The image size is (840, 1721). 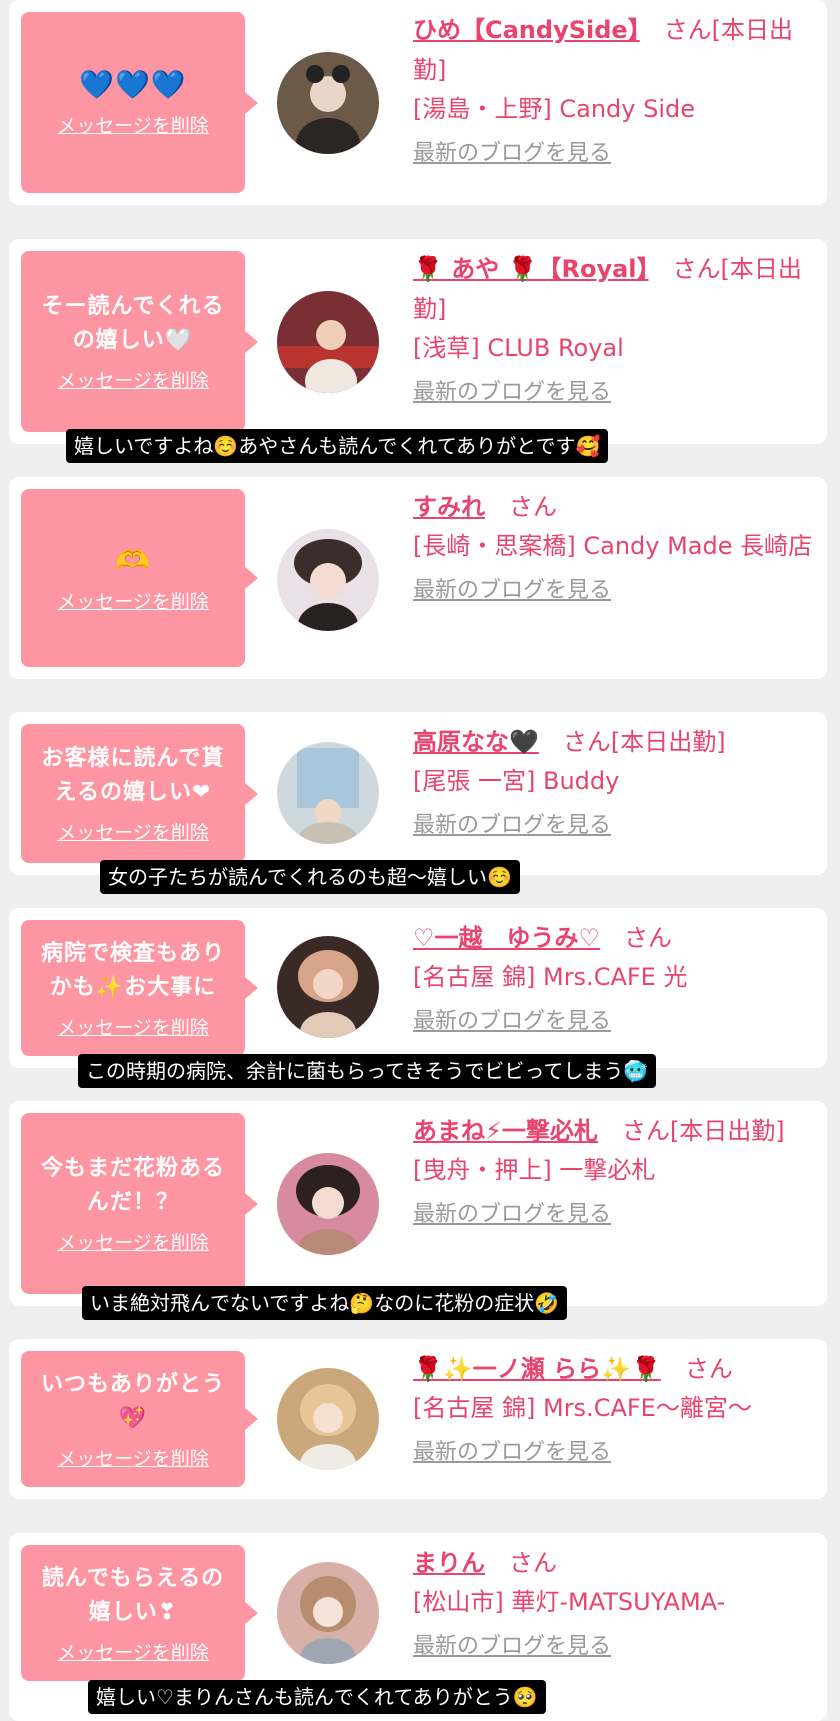 What do you see at coordinates (613, 546) in the screenshot?
I see `shop-name: [長崎・思案橋] Candy Made 長崎店` at bounding box center [613, 546].